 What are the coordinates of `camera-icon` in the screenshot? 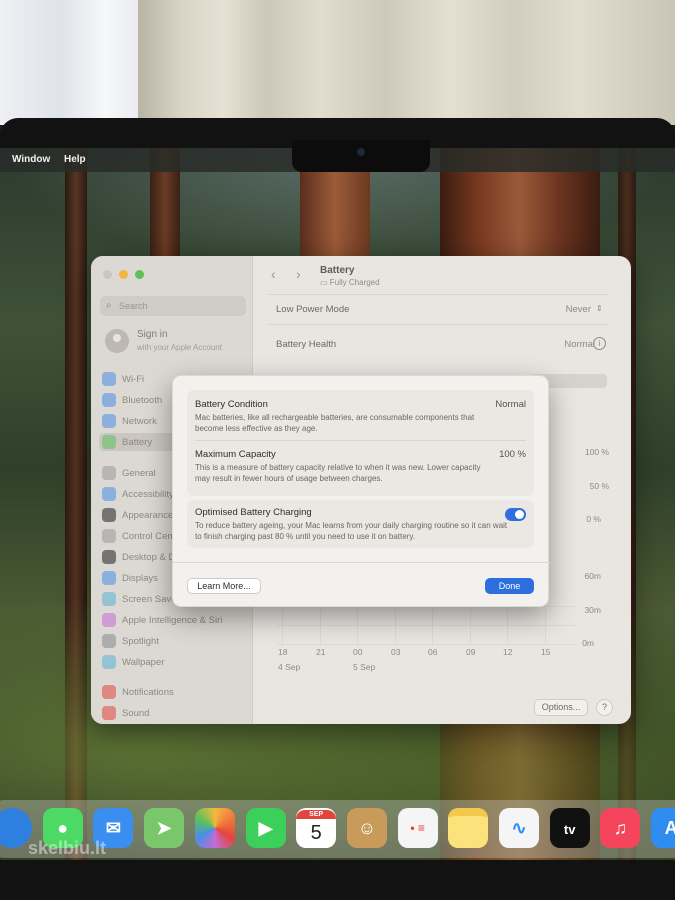 It's located at (361, 152).